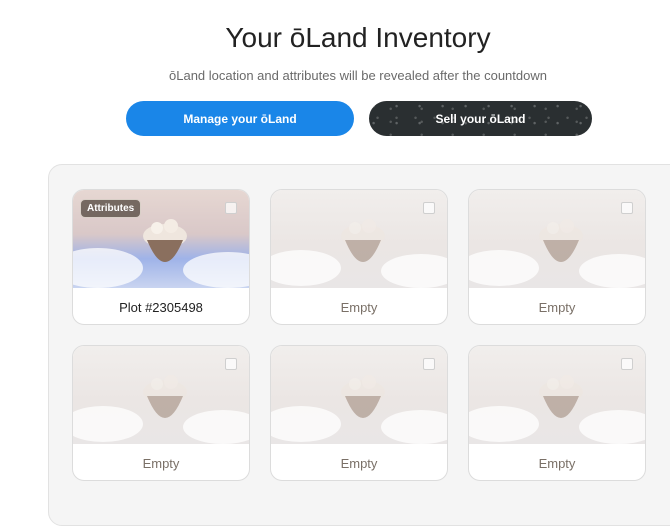  What do you see at coordinates (111, 208) in the screenshot?
I see `attributes-badge: Attributes` at bounding box center [111, 208].